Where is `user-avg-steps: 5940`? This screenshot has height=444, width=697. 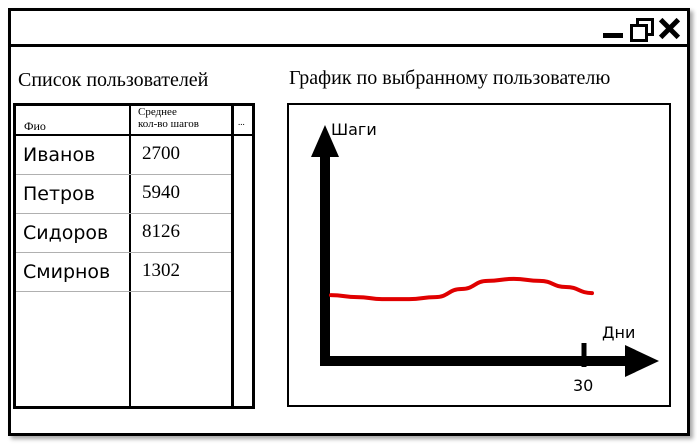 user-avg-steps: 5940 is located at coordinates (161, 192).